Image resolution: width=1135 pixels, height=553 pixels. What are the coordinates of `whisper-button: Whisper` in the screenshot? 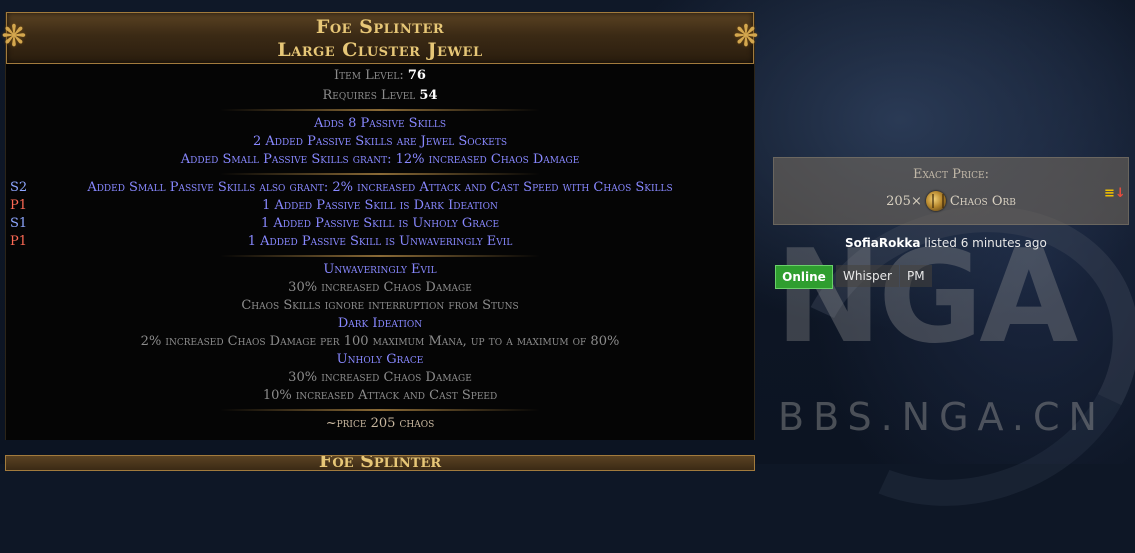 It's located at (867, 276).